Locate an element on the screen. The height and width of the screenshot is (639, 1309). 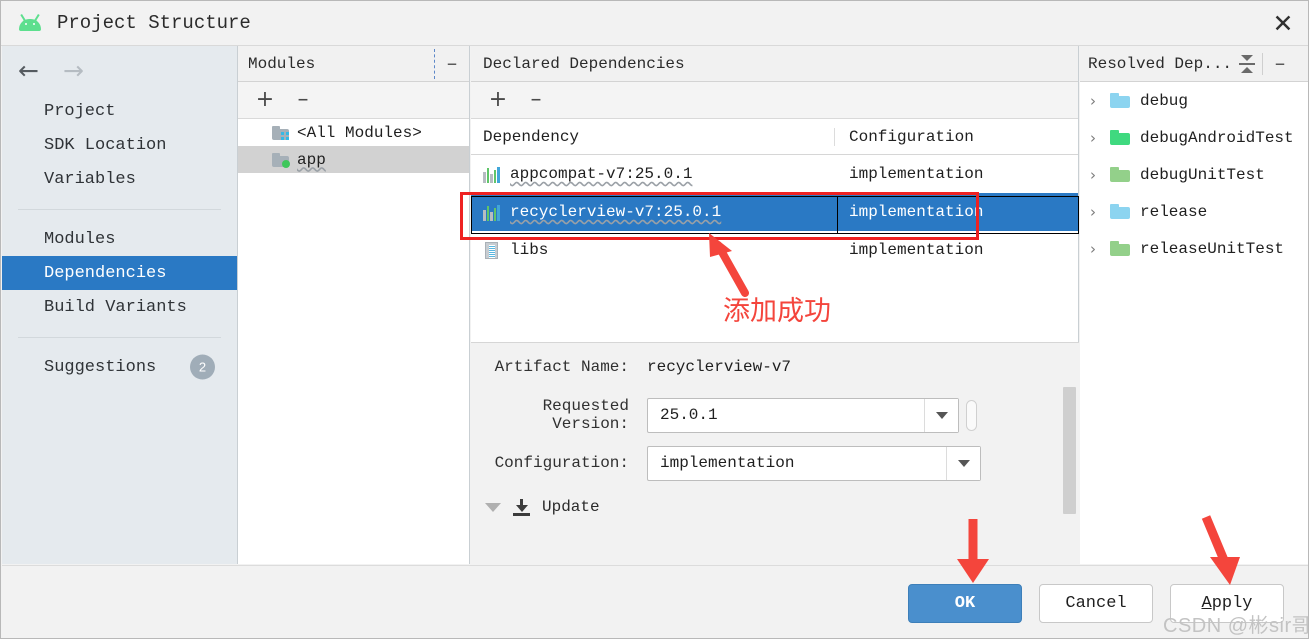
modules-panel: Modules – + – <All Modules> app is located at coordinates (354, 305).